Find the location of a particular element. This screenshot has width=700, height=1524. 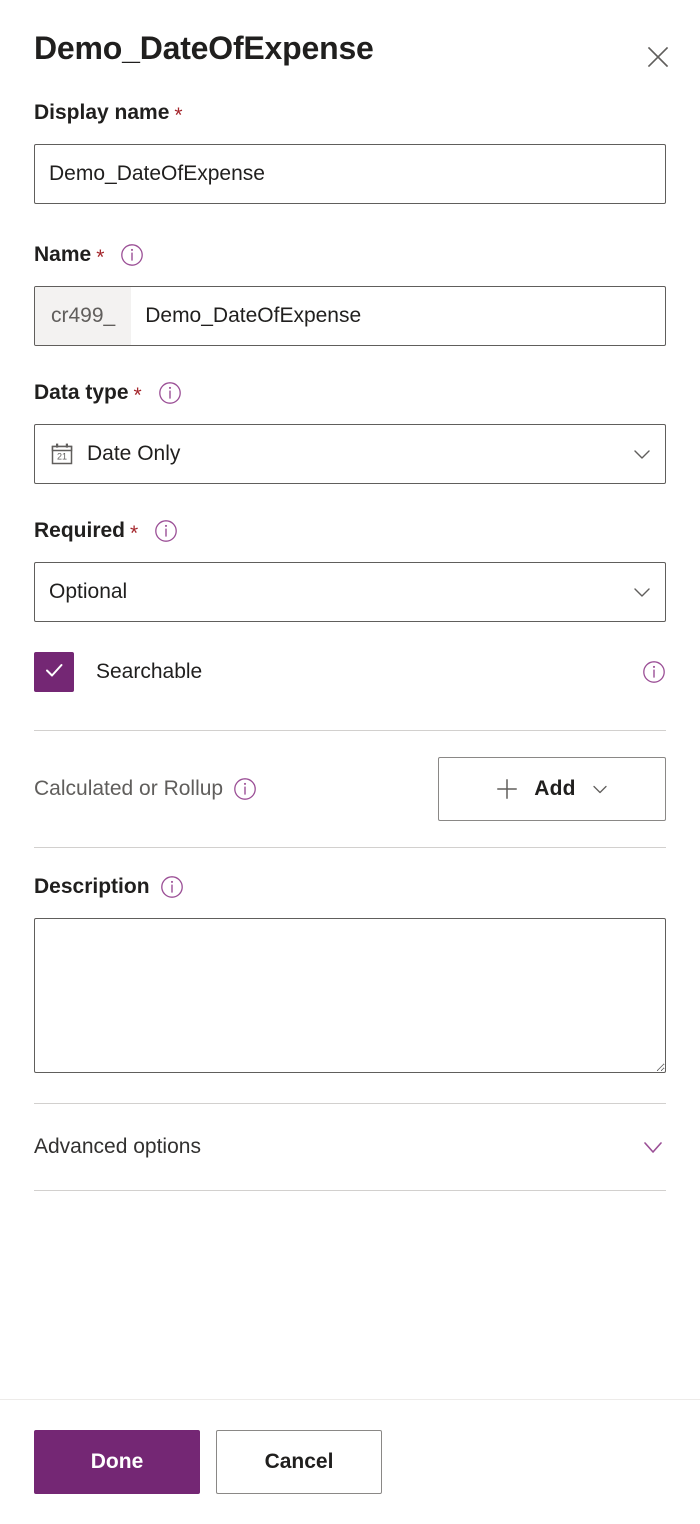

field-name: Name * cr499_ is located at coordinates (350, 294).